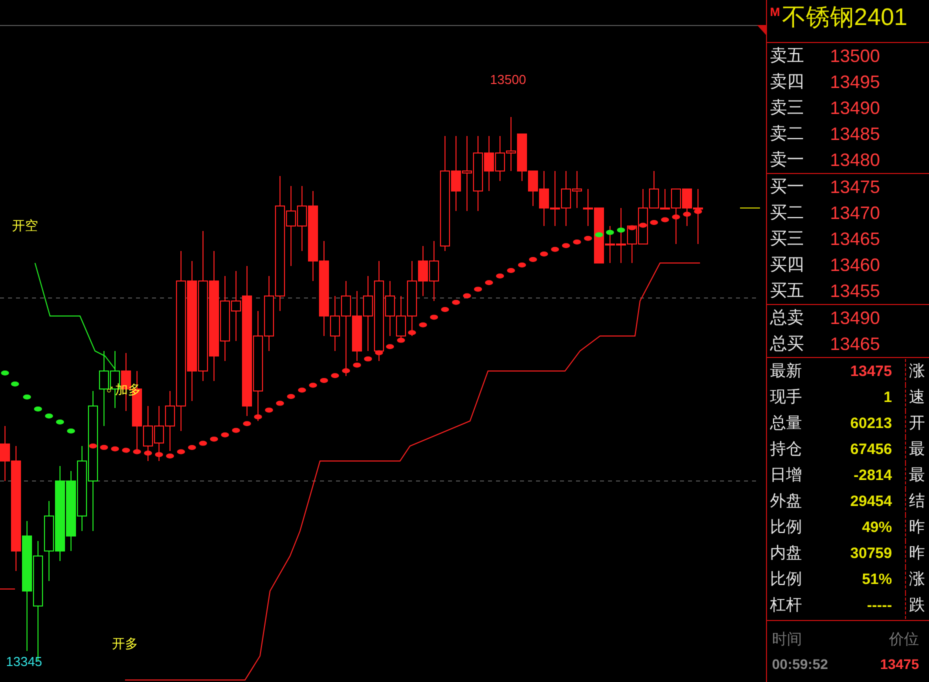 The image size is (929, 682). Describe the element at coordinates (845, 18) in the screenshot. I see `symbol-title: 不锈钢2401` at that location.